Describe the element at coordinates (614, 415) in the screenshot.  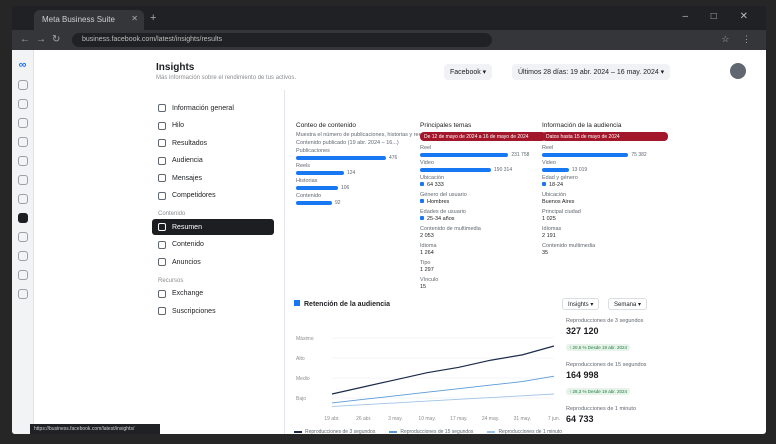
I see `stat-block: Reproducciones de 1 minuto 64 733` at that location.